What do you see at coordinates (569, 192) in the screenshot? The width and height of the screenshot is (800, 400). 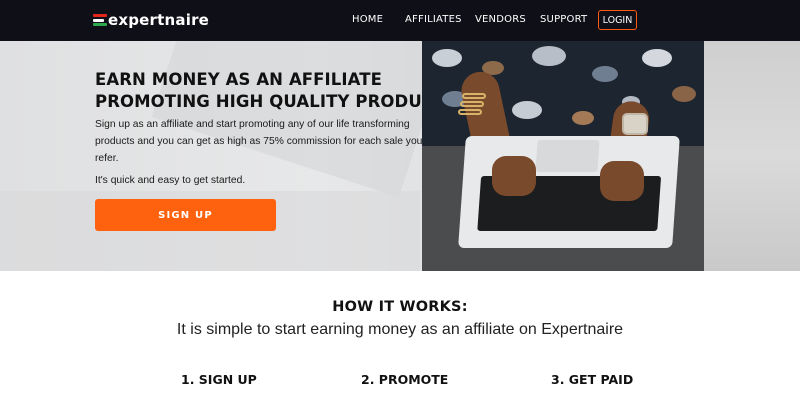 I see `laptop` at bounding box center [569, 192].